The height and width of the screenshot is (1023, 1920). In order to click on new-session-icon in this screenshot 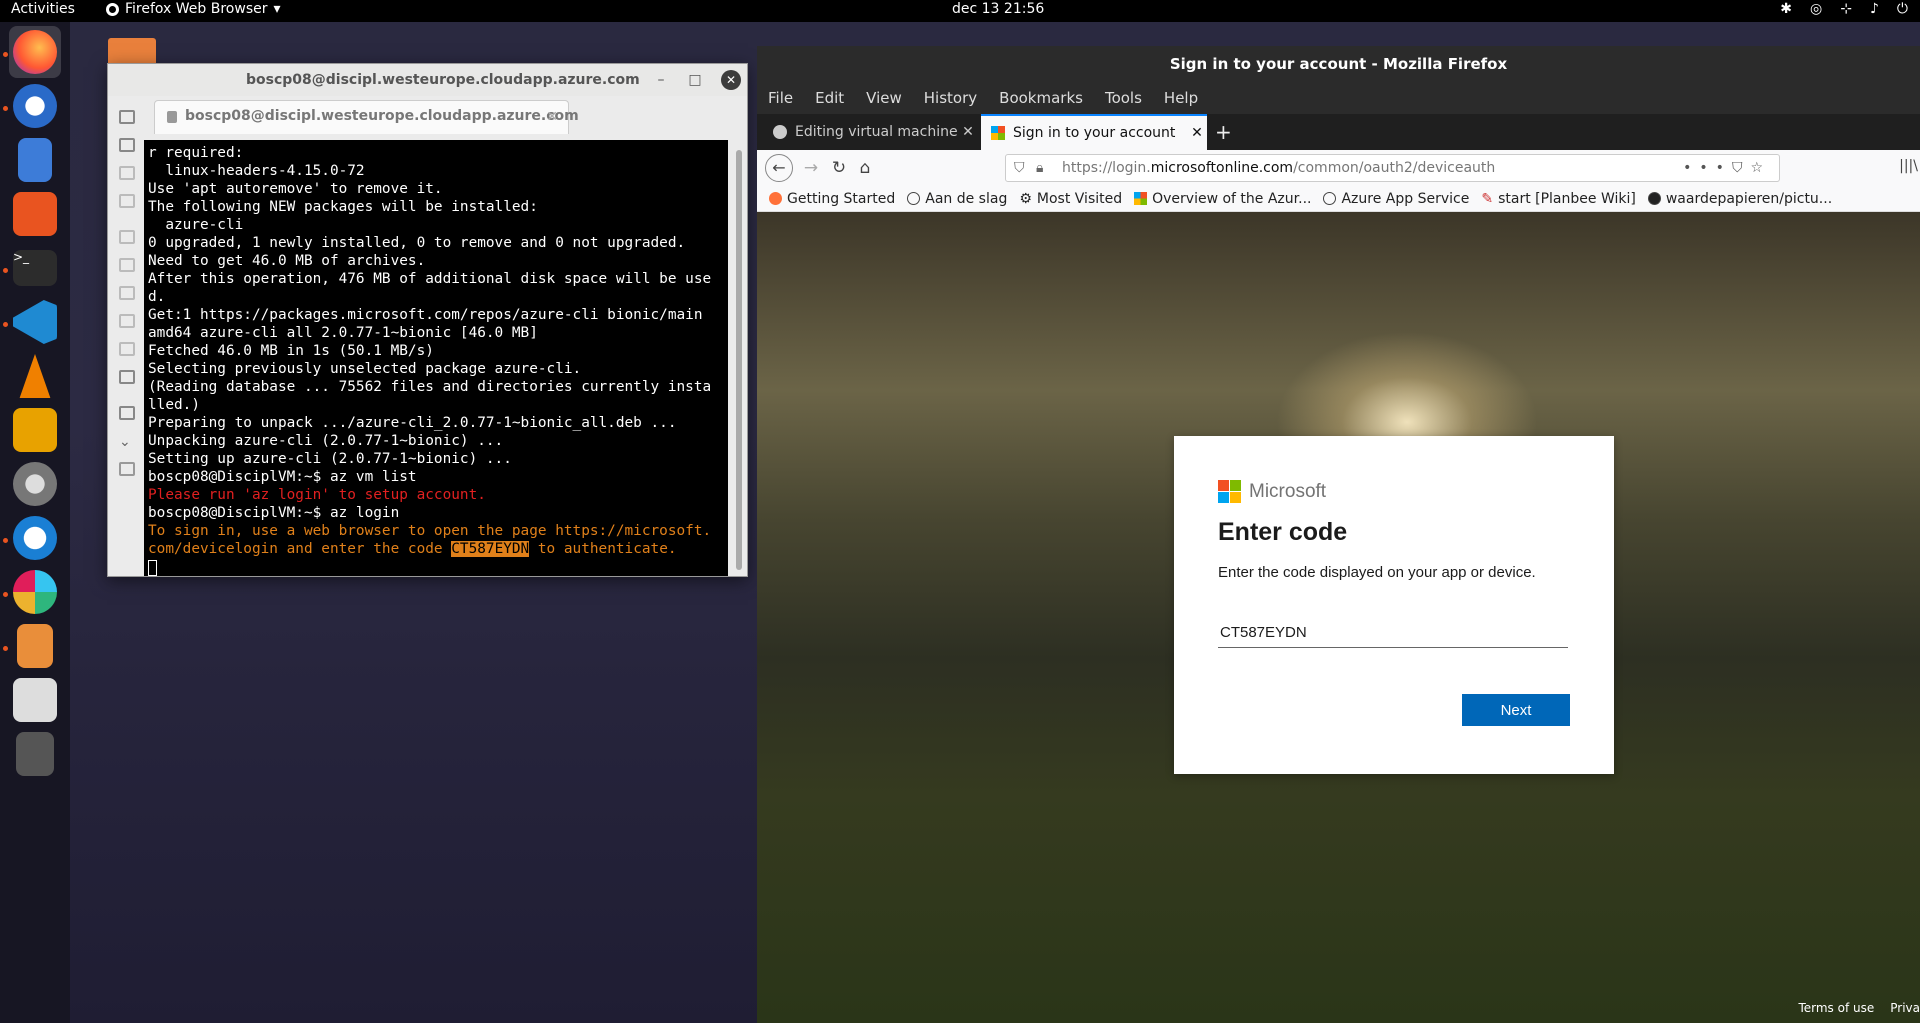, I will do `click(127, 117)`.